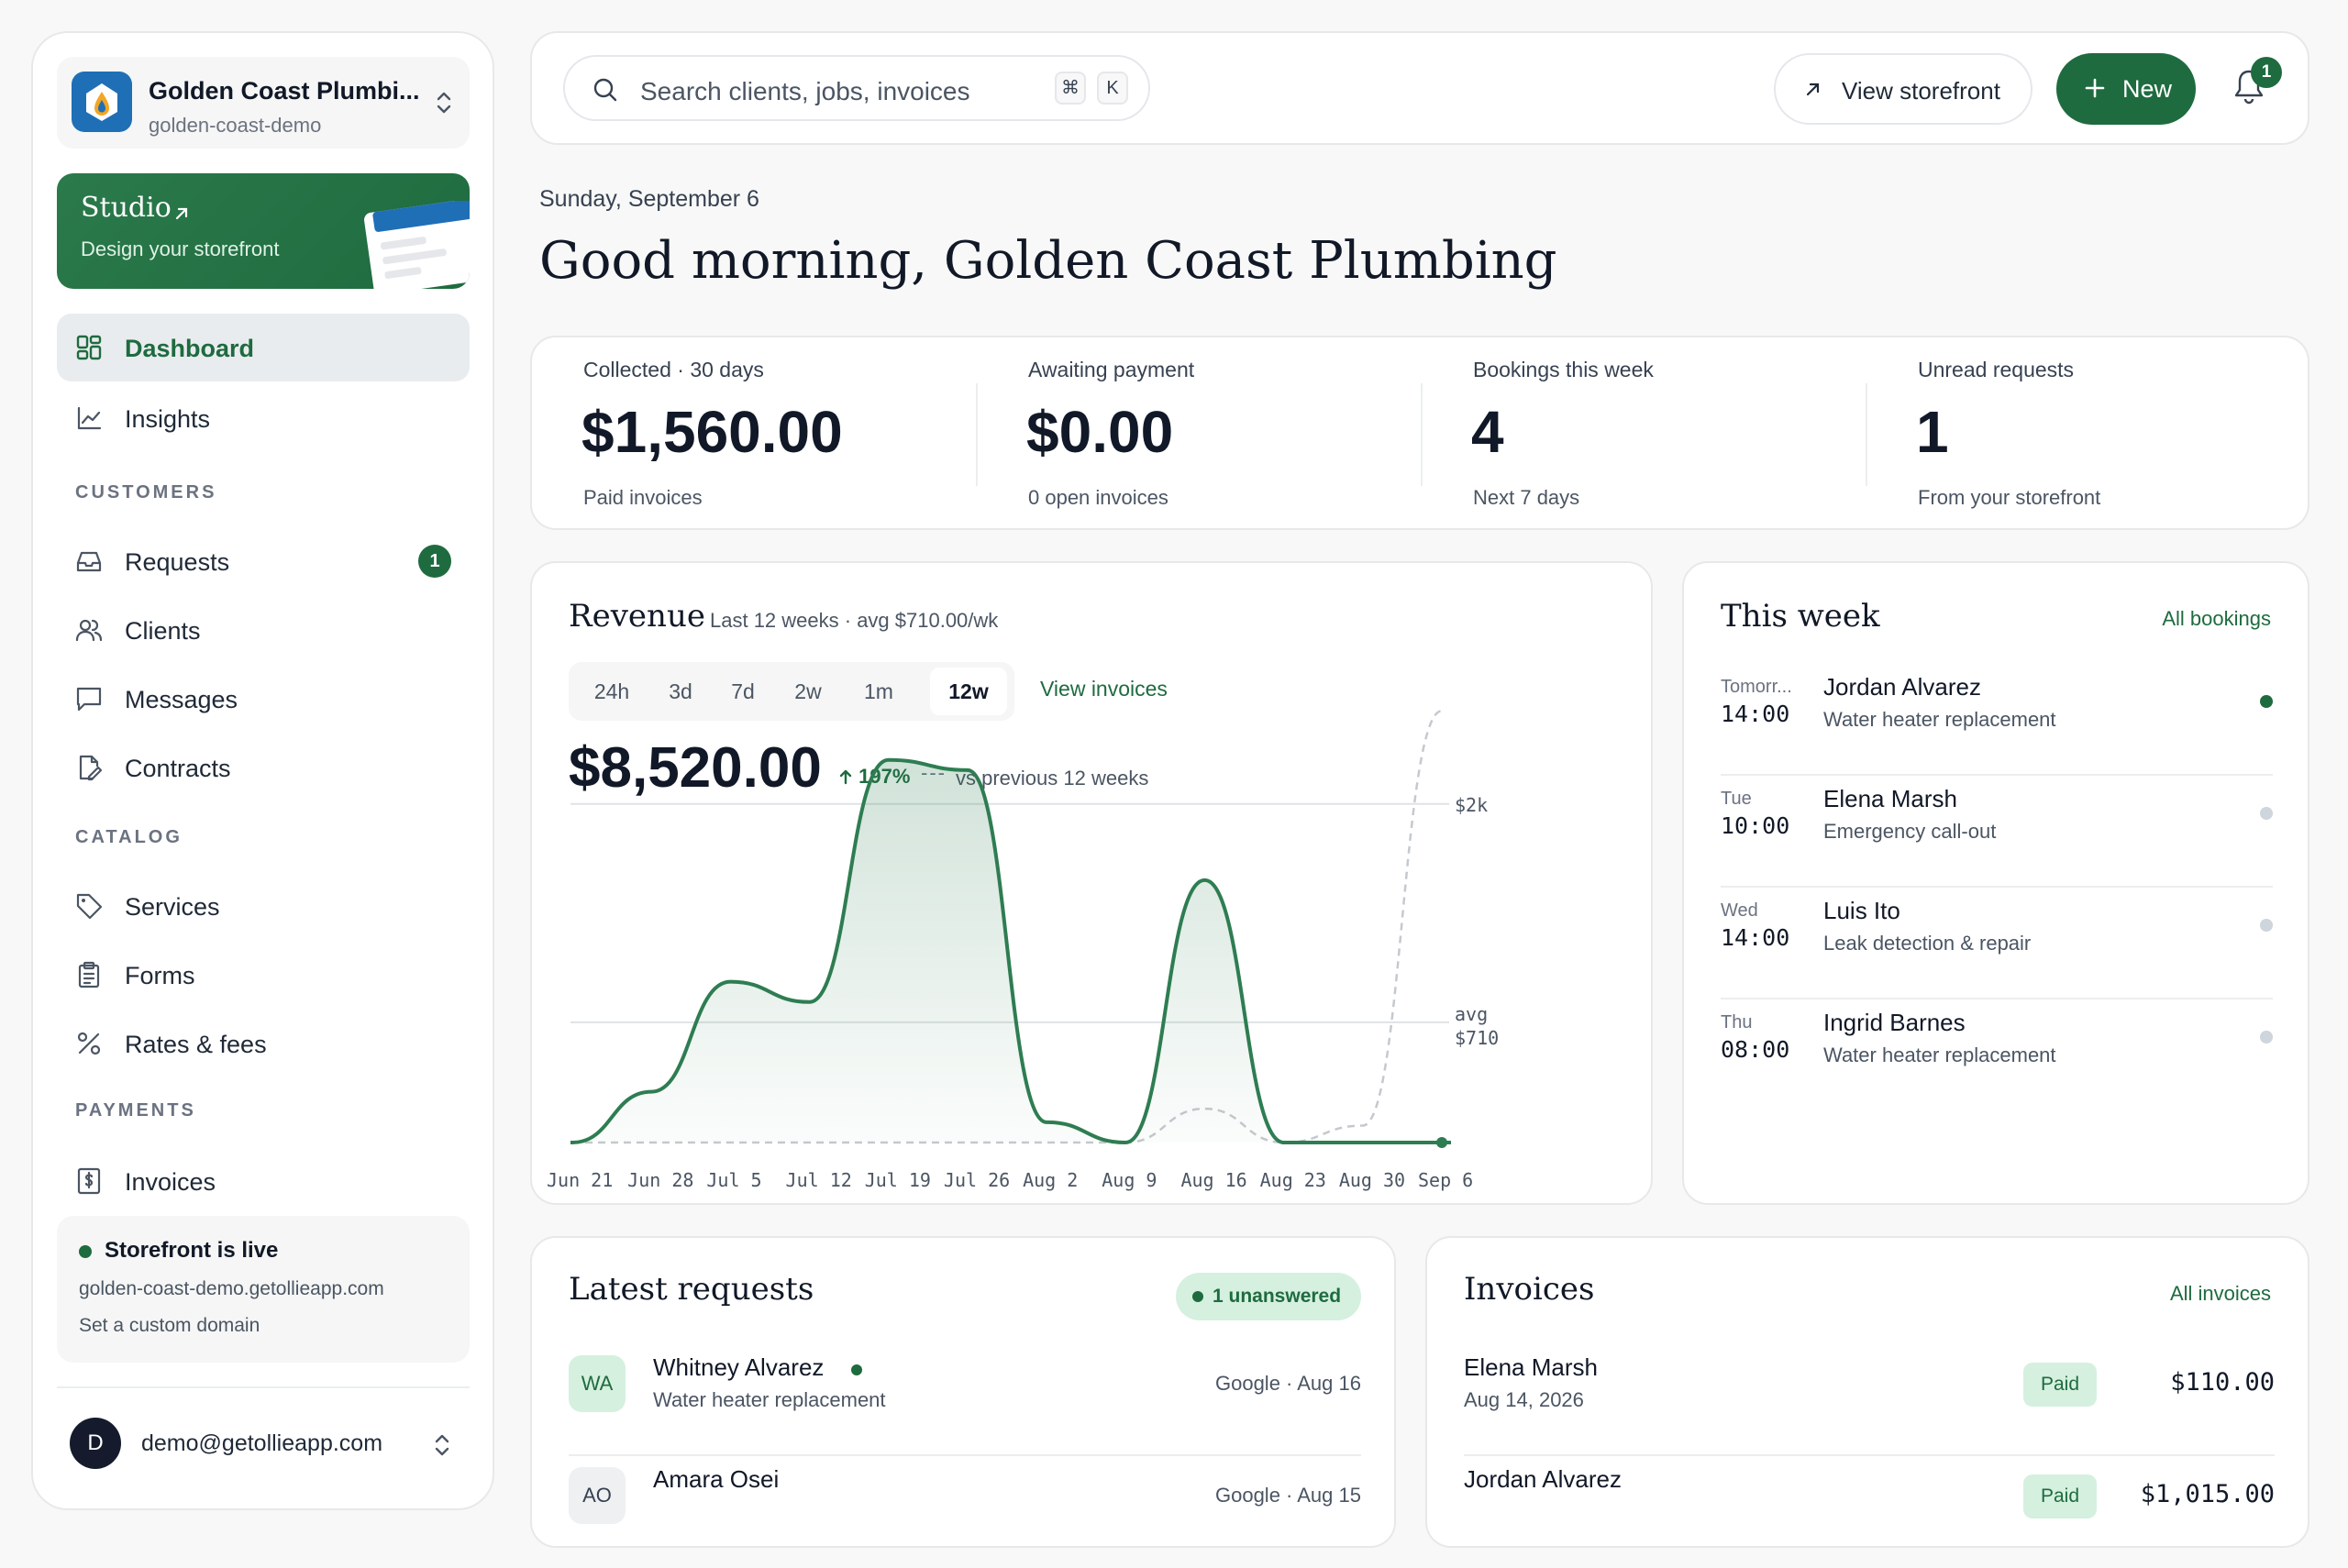 This screenshot has width=2348, height=1568. Describe the element at coordinates (169, 1326) in the screenshot. I see `custom-domain-link: Set a custom domain` at that location.